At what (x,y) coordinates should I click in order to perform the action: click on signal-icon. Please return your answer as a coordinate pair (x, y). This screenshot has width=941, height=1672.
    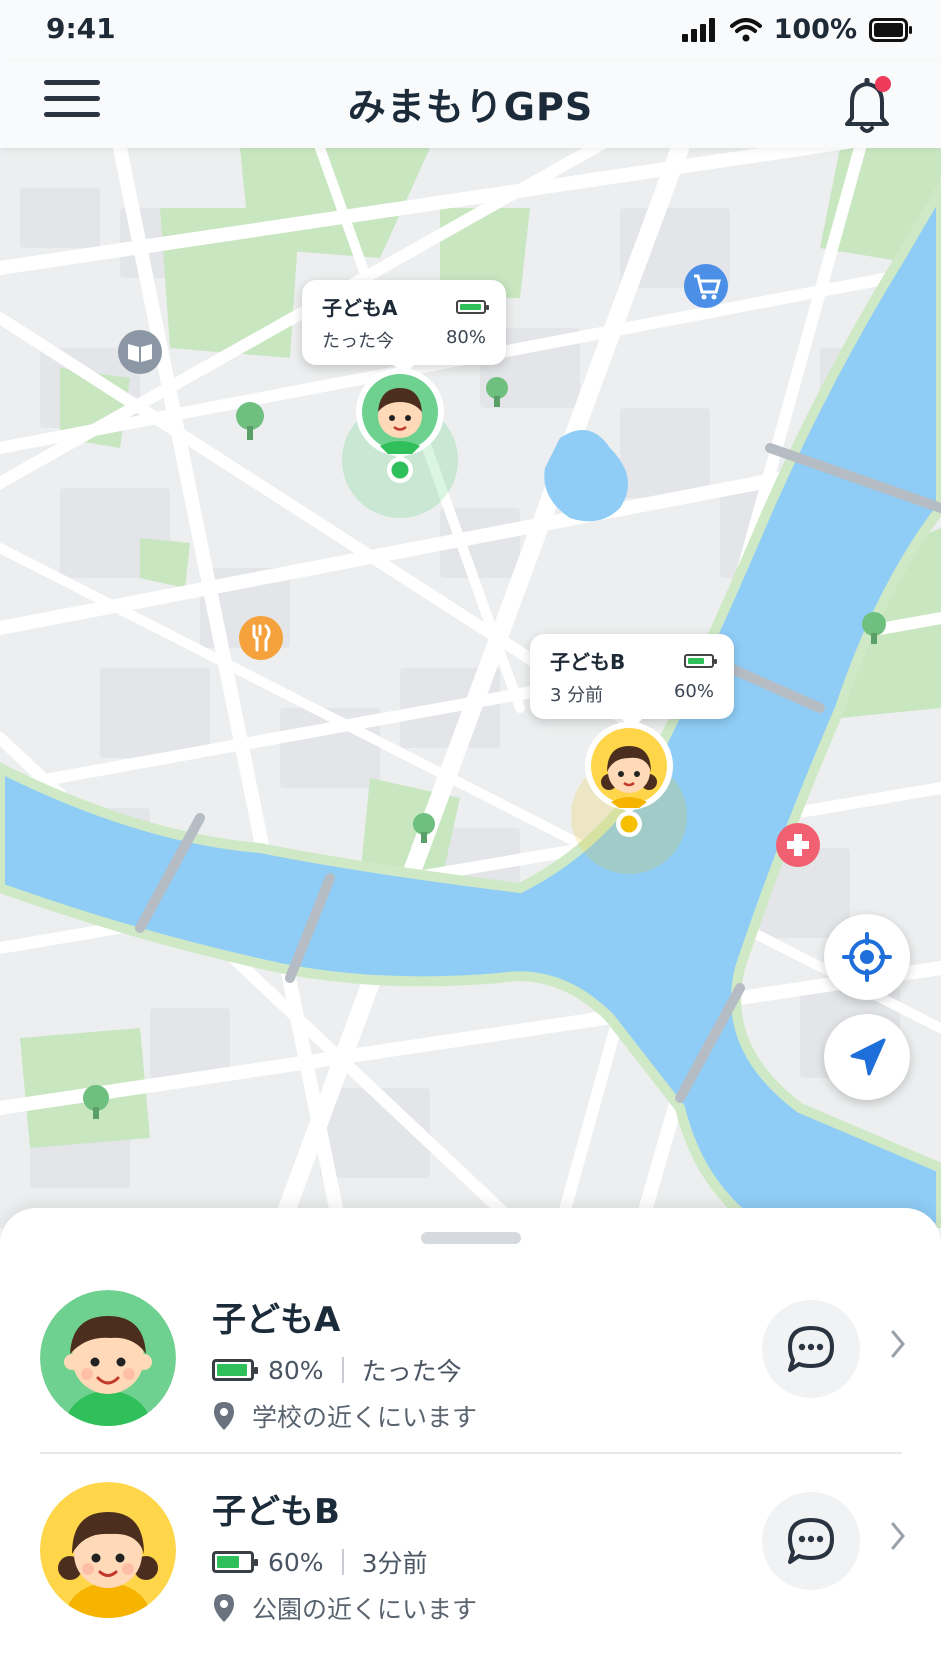
    Looking at the image, I should click on (698, 29).